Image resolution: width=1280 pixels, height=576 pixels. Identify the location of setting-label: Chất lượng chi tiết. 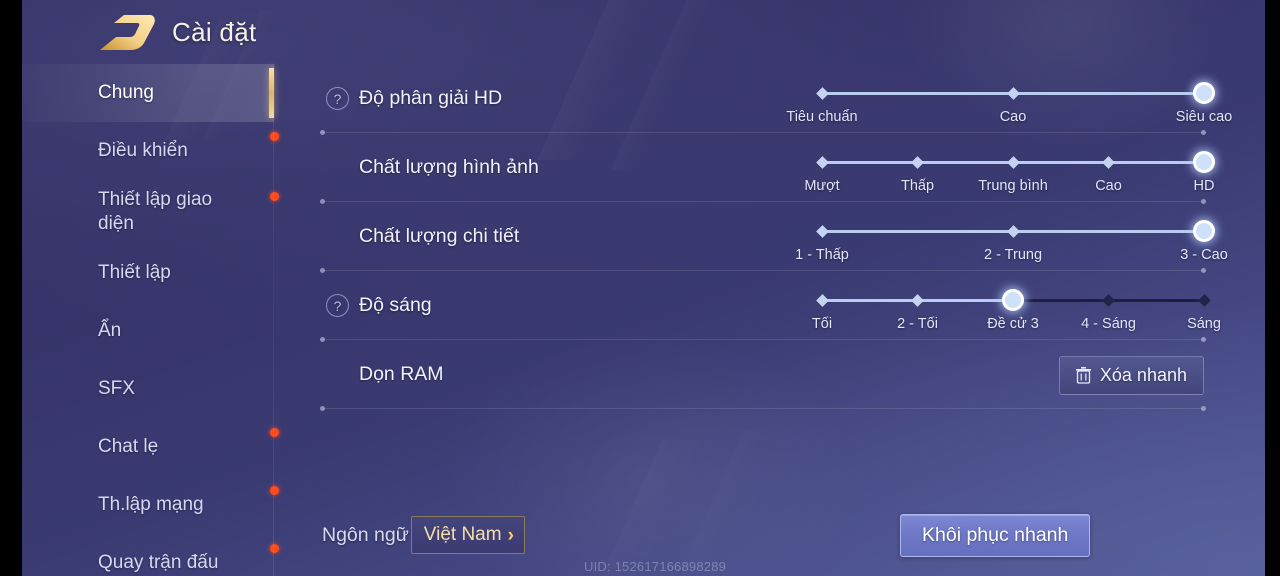
(439, 236).